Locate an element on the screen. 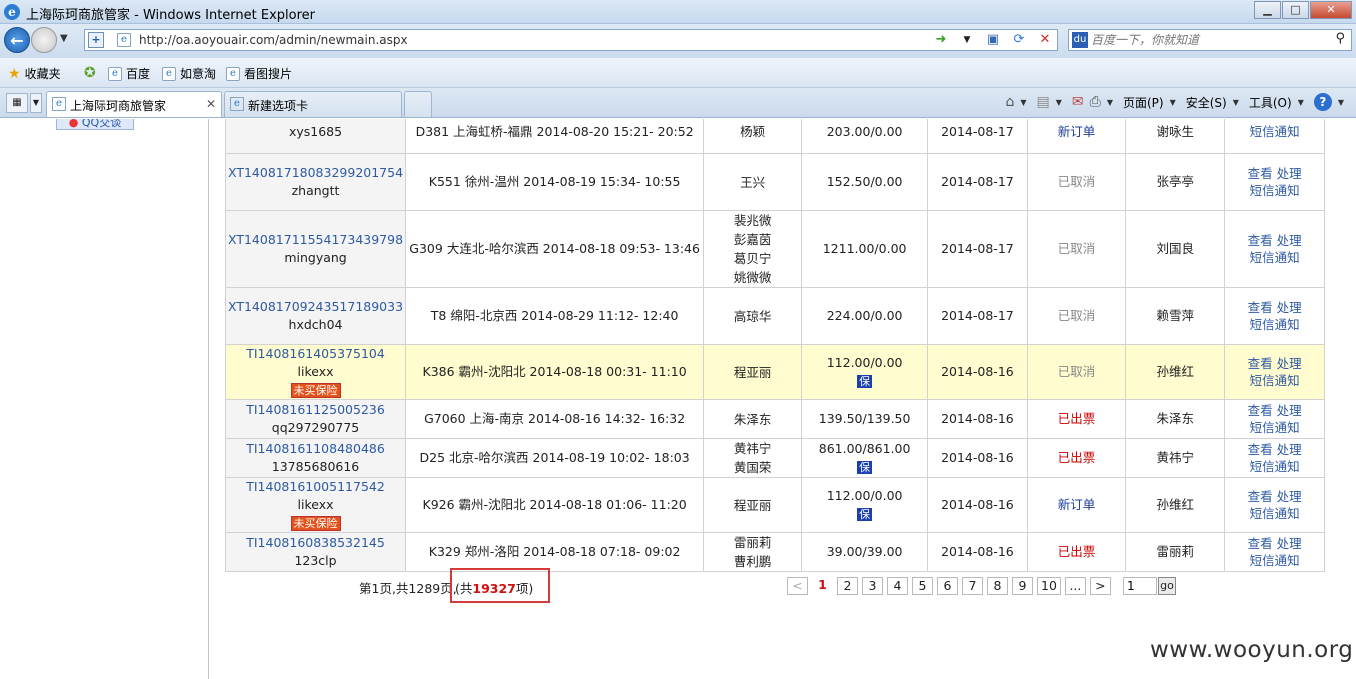  safety-menu-dropdown-icon: ▼ is located at coordinates (1236, 102).